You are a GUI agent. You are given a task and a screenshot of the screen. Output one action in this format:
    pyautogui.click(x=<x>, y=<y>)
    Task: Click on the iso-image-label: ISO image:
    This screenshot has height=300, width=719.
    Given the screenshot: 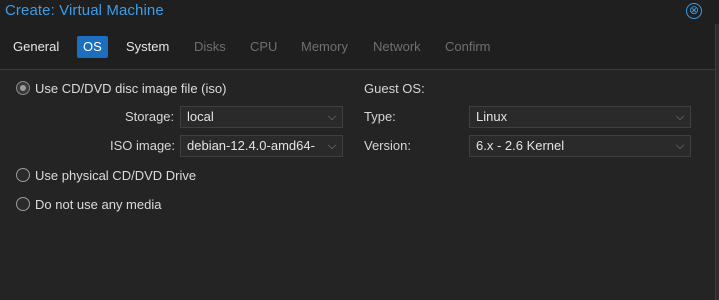 What is the action you would take?
    pyautogui.click(x=143, y=145)
    